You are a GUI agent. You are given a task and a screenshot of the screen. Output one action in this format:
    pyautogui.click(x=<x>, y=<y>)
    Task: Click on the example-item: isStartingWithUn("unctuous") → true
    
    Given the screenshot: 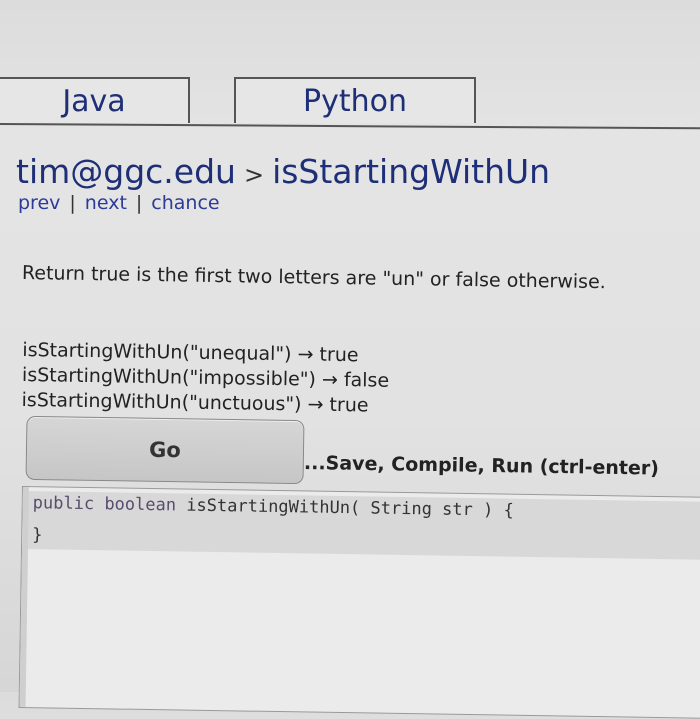 What is the action you would take?
    pyautogui.click(x=195, y=402)
    